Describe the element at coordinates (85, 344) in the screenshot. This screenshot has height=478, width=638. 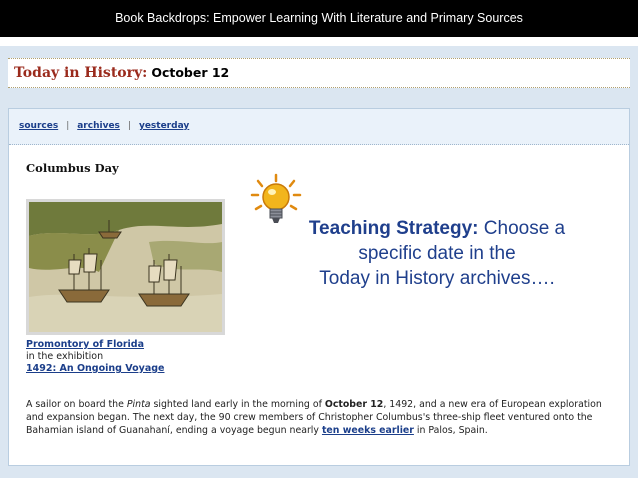
I see `promontory-link: Promontory of Florida` at that location.